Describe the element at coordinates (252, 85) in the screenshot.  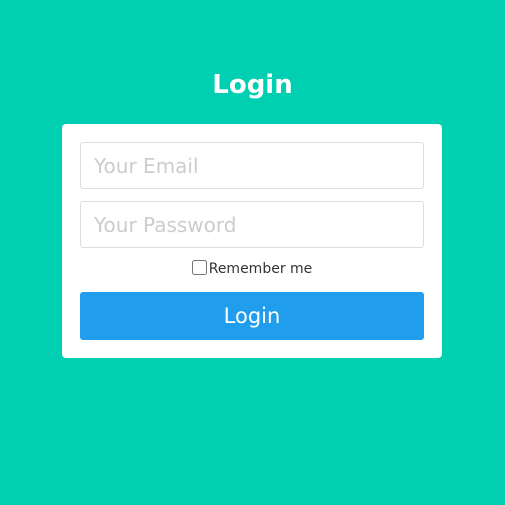
I see `page-title: Login` at that location.